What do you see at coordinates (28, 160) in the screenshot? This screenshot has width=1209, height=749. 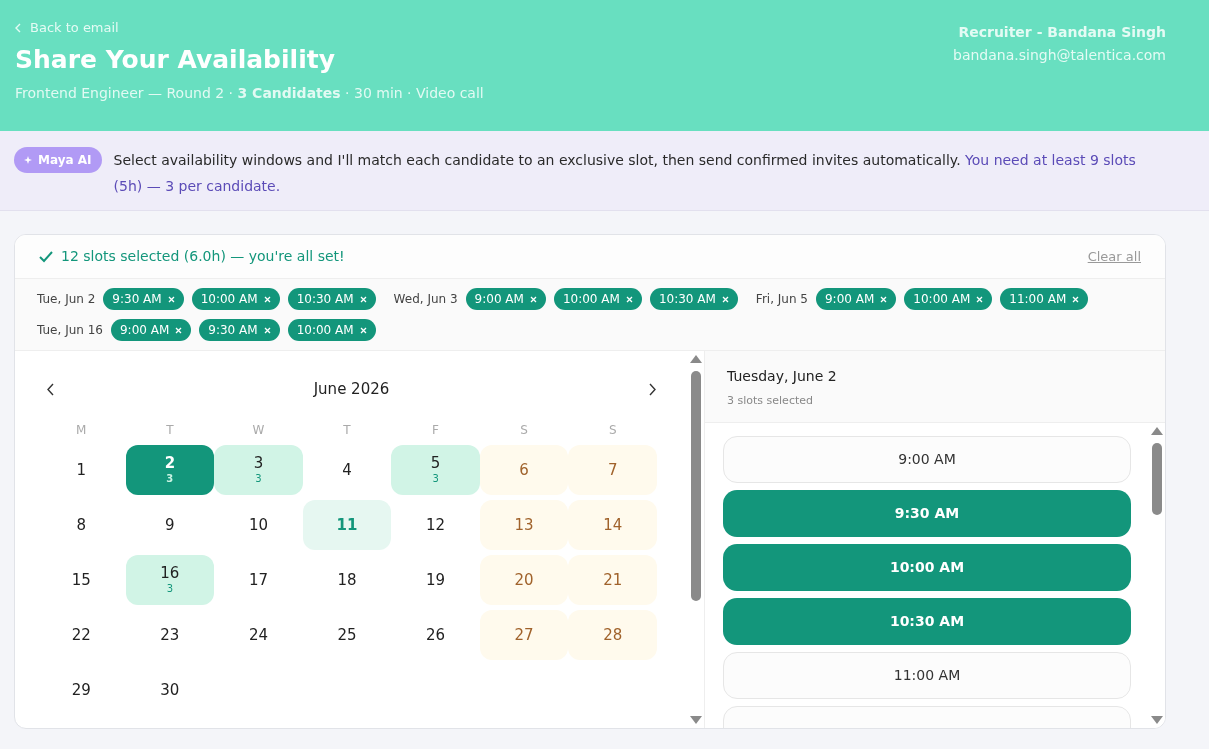 I see `sparkle-icon` at bounding box center [28, 160].